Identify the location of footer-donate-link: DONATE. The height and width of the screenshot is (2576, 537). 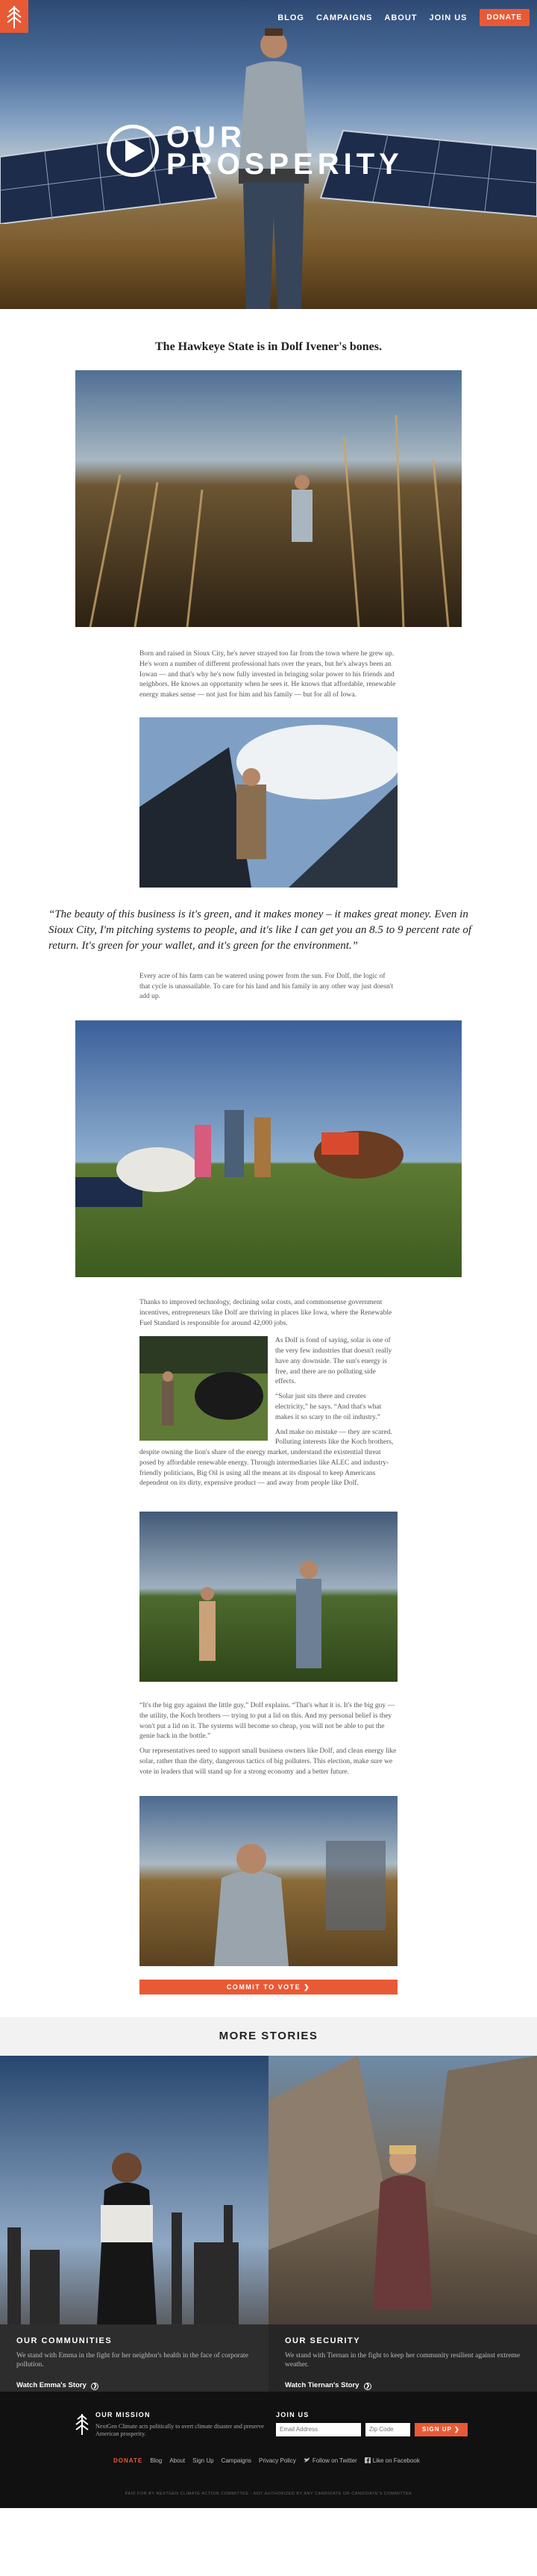
(127, 2460).